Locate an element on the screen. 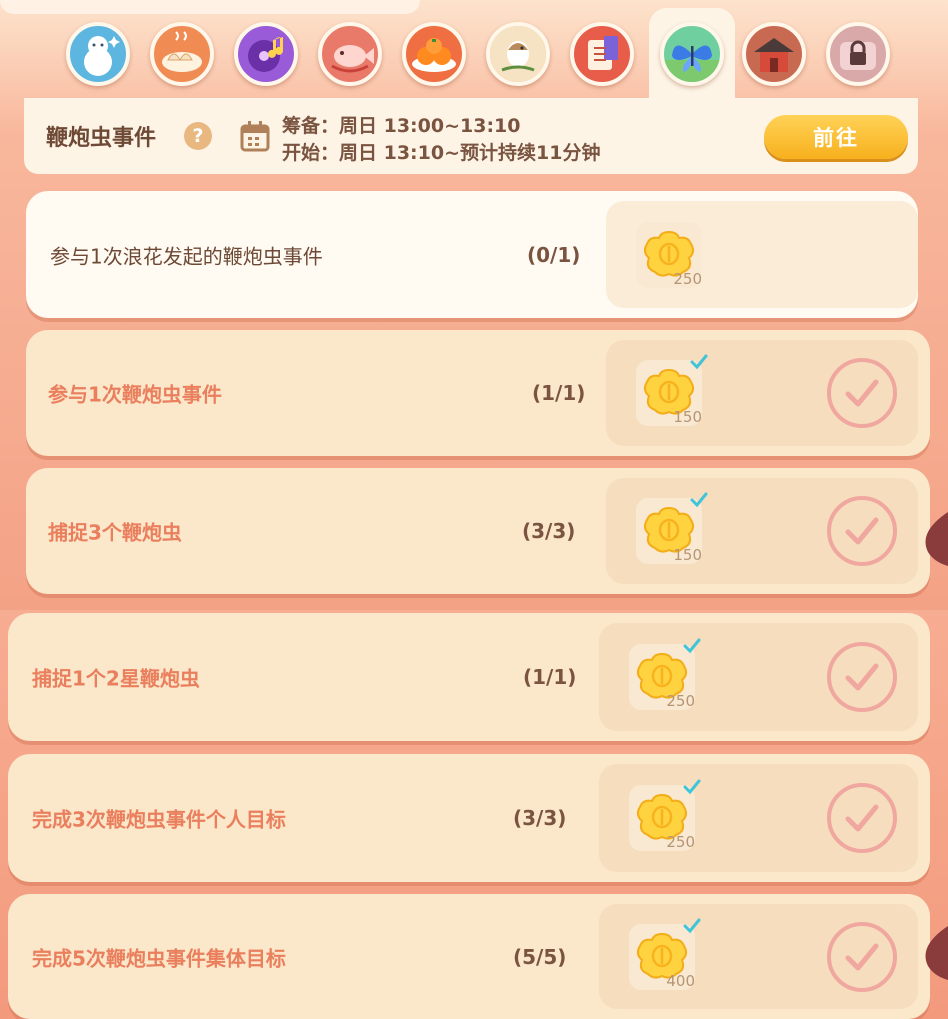 Image resolution: width=948 pixels, height=1019 pixels. tab-butterfly is located at coordinates (692, 54).